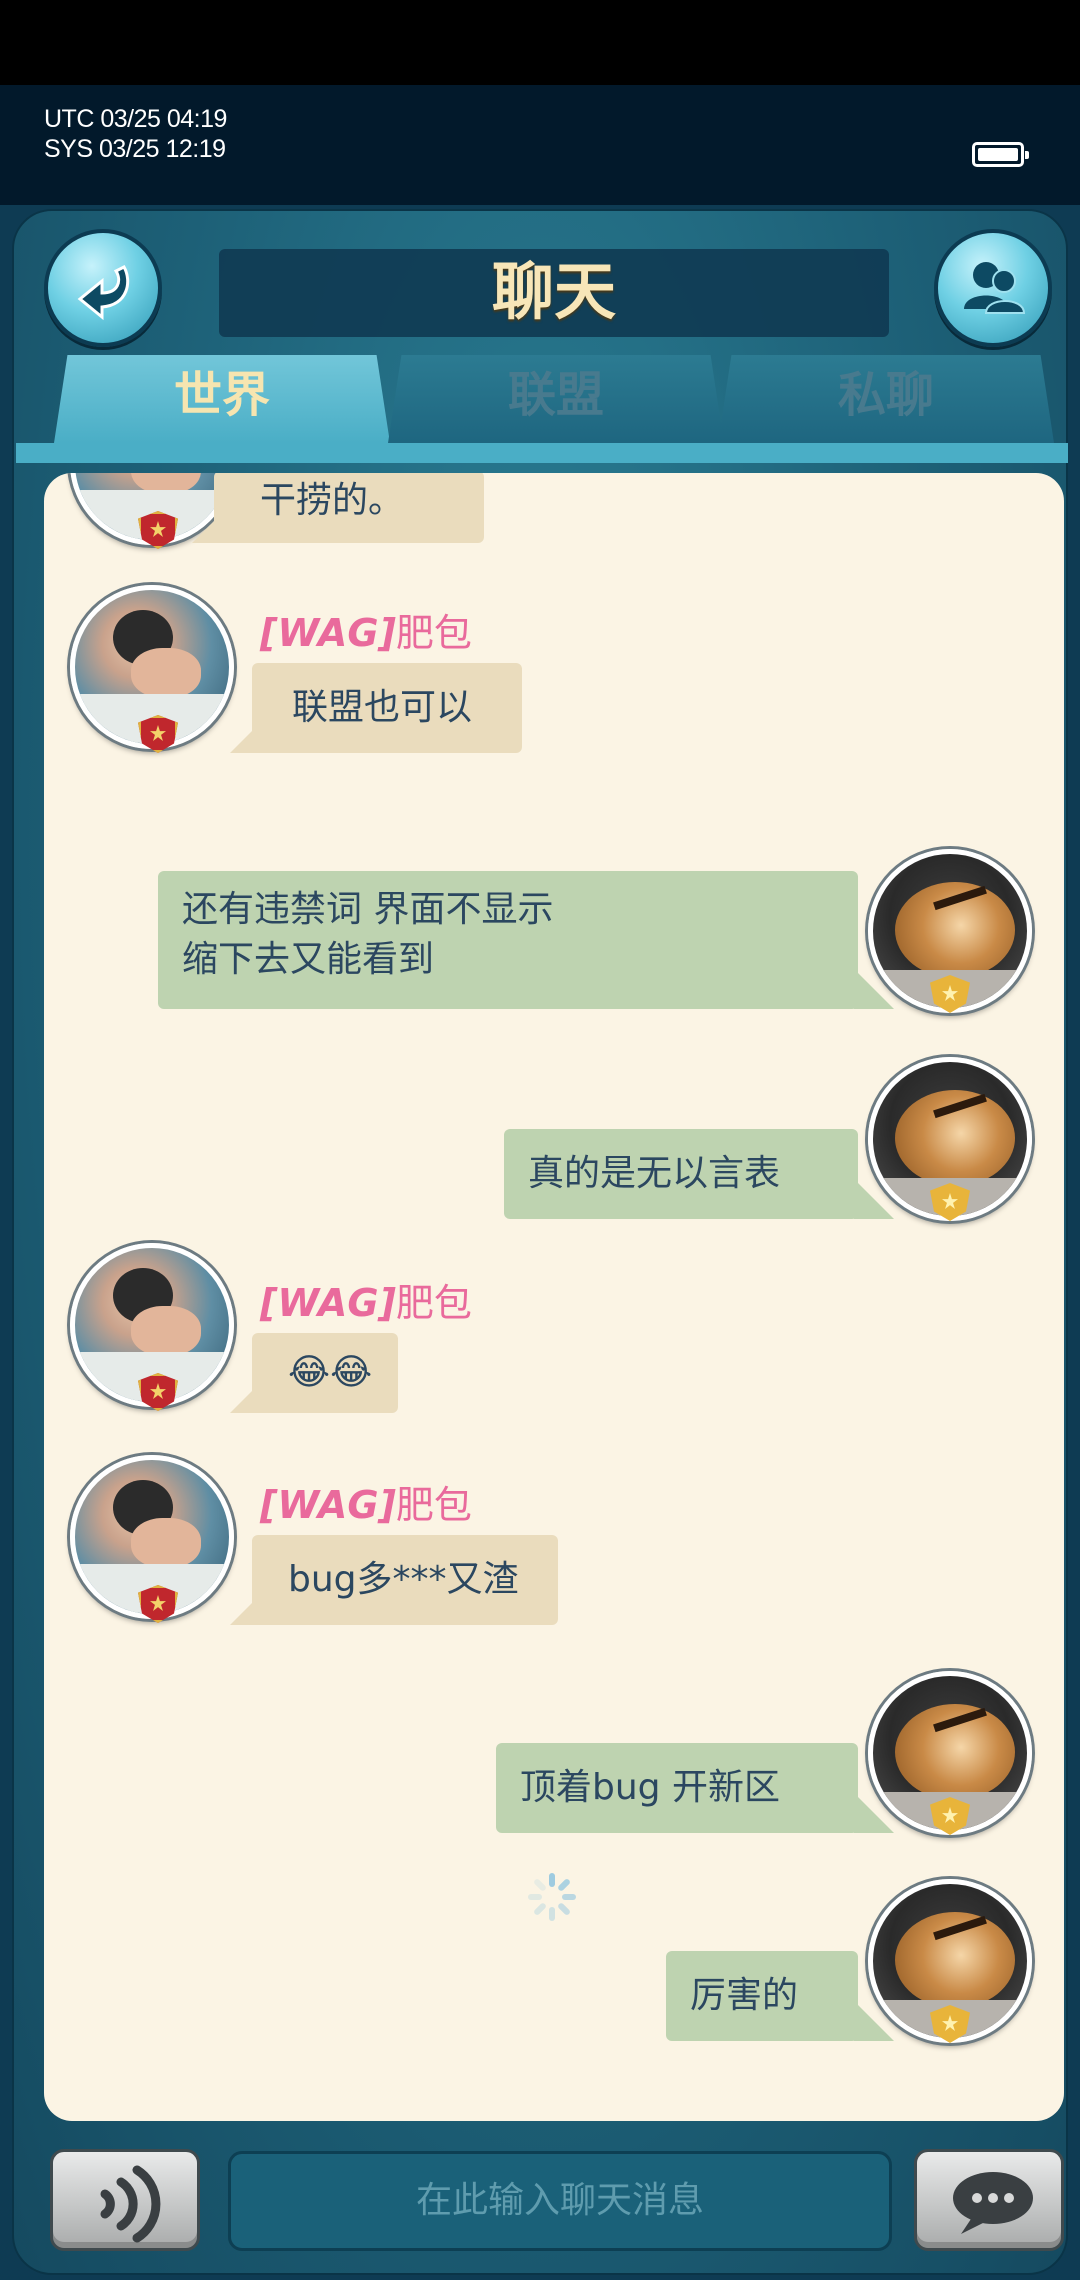  Describe the element at coordinates (553, 291) in the screenshot. I see `page-title: 聊天` at that location.